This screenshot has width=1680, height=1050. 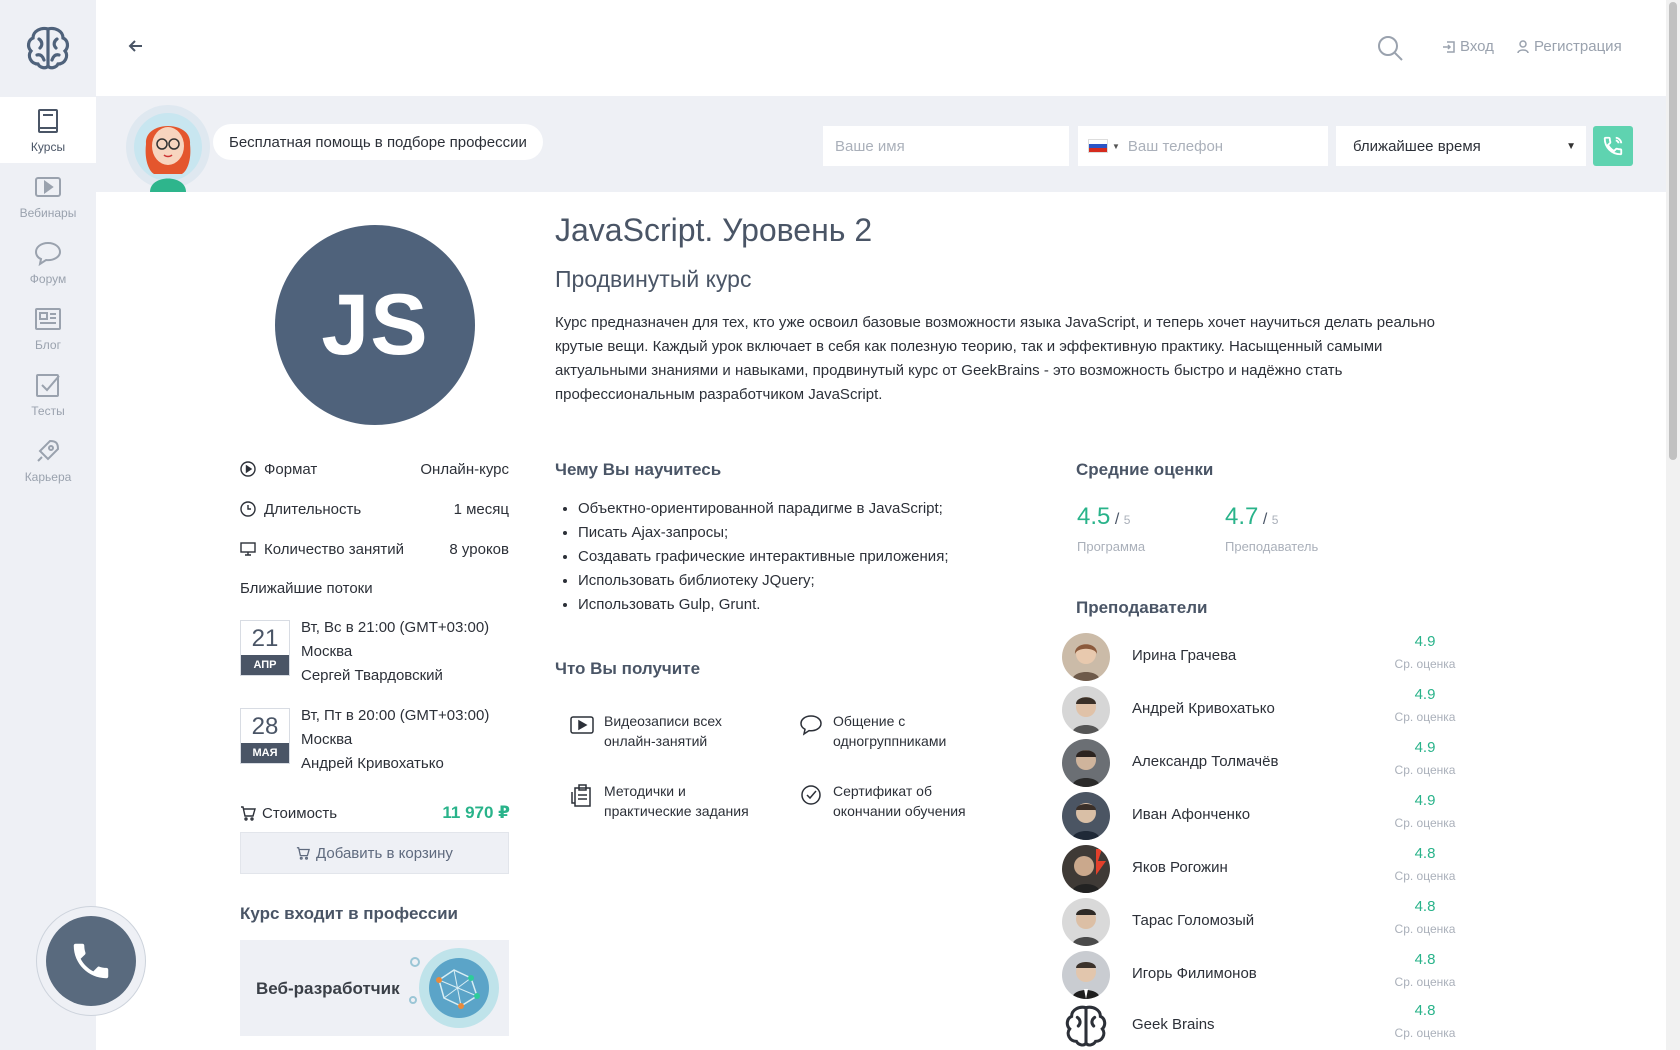 I want to click on benefit-text: Сертификат об, so click(x=882, y=791).